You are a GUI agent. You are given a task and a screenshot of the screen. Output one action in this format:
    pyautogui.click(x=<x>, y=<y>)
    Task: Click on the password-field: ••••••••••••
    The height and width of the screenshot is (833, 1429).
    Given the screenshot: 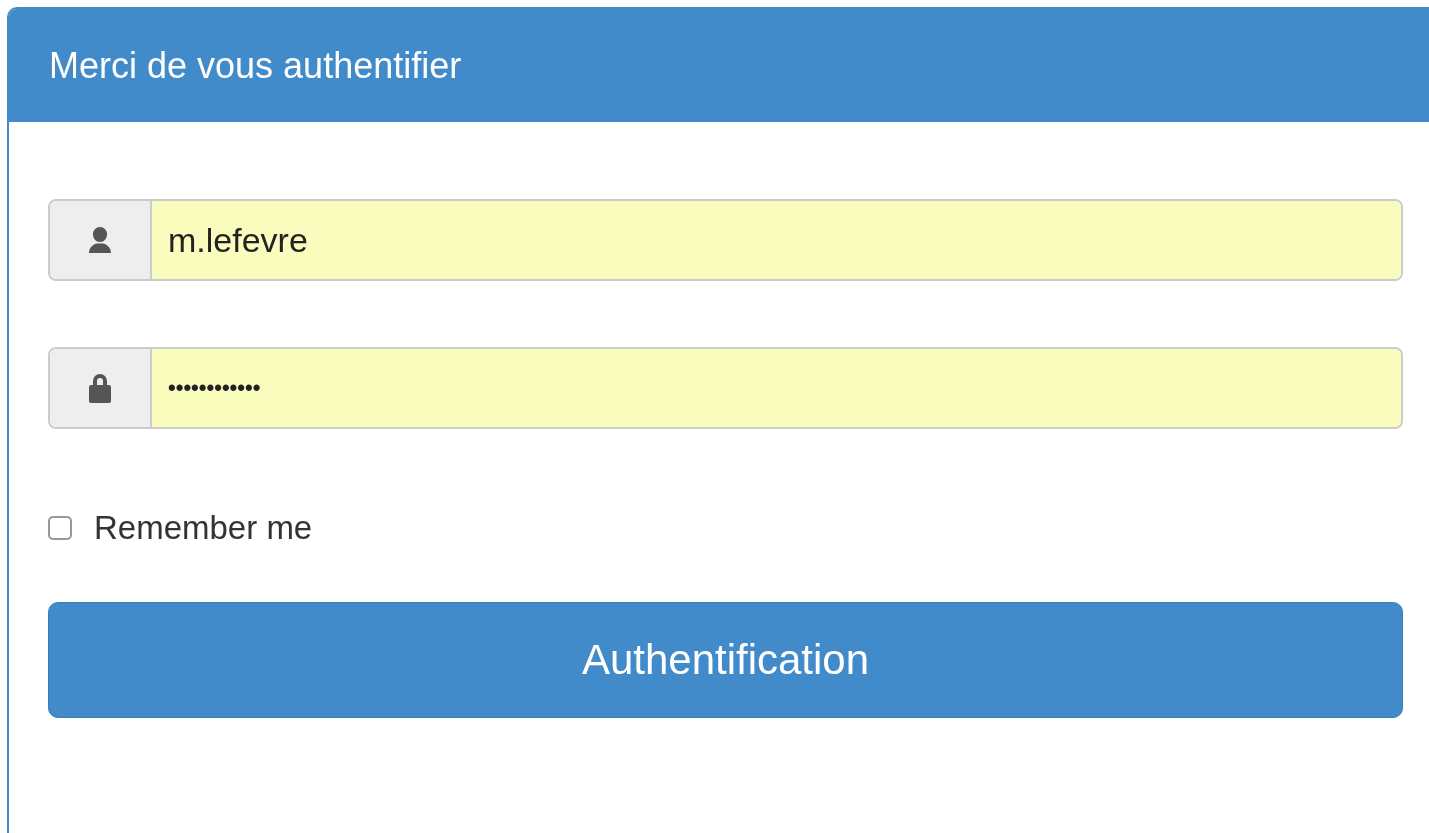 What is the action you would take?
    pyautogui.click(x=725, y=388)
    